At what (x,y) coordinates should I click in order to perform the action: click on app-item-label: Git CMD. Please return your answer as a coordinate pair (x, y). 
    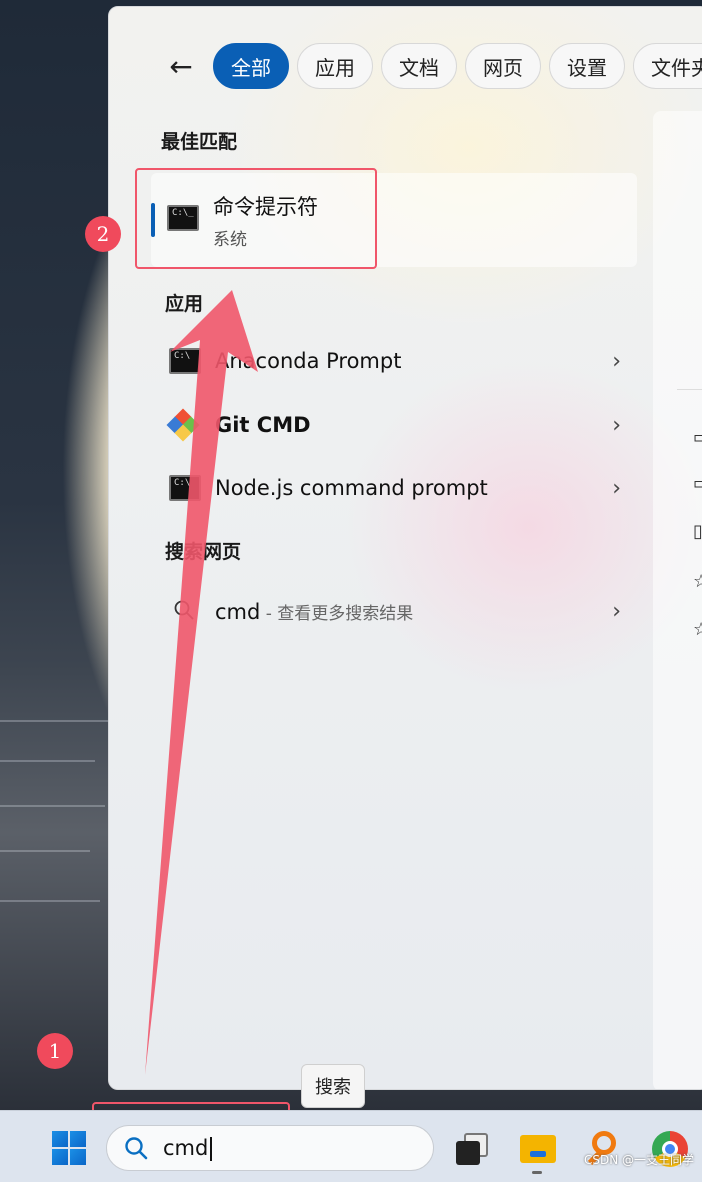
    Looking at the image, I should click on (263, 425).